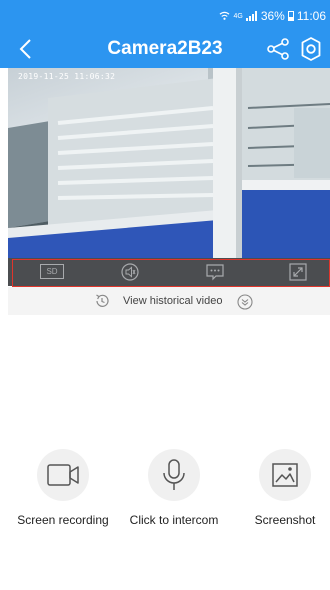 The image size is (330, 590). Describe the element at coordinates (165, 49) in the screenshot. I see `app-header: Camera2B23` at that location.